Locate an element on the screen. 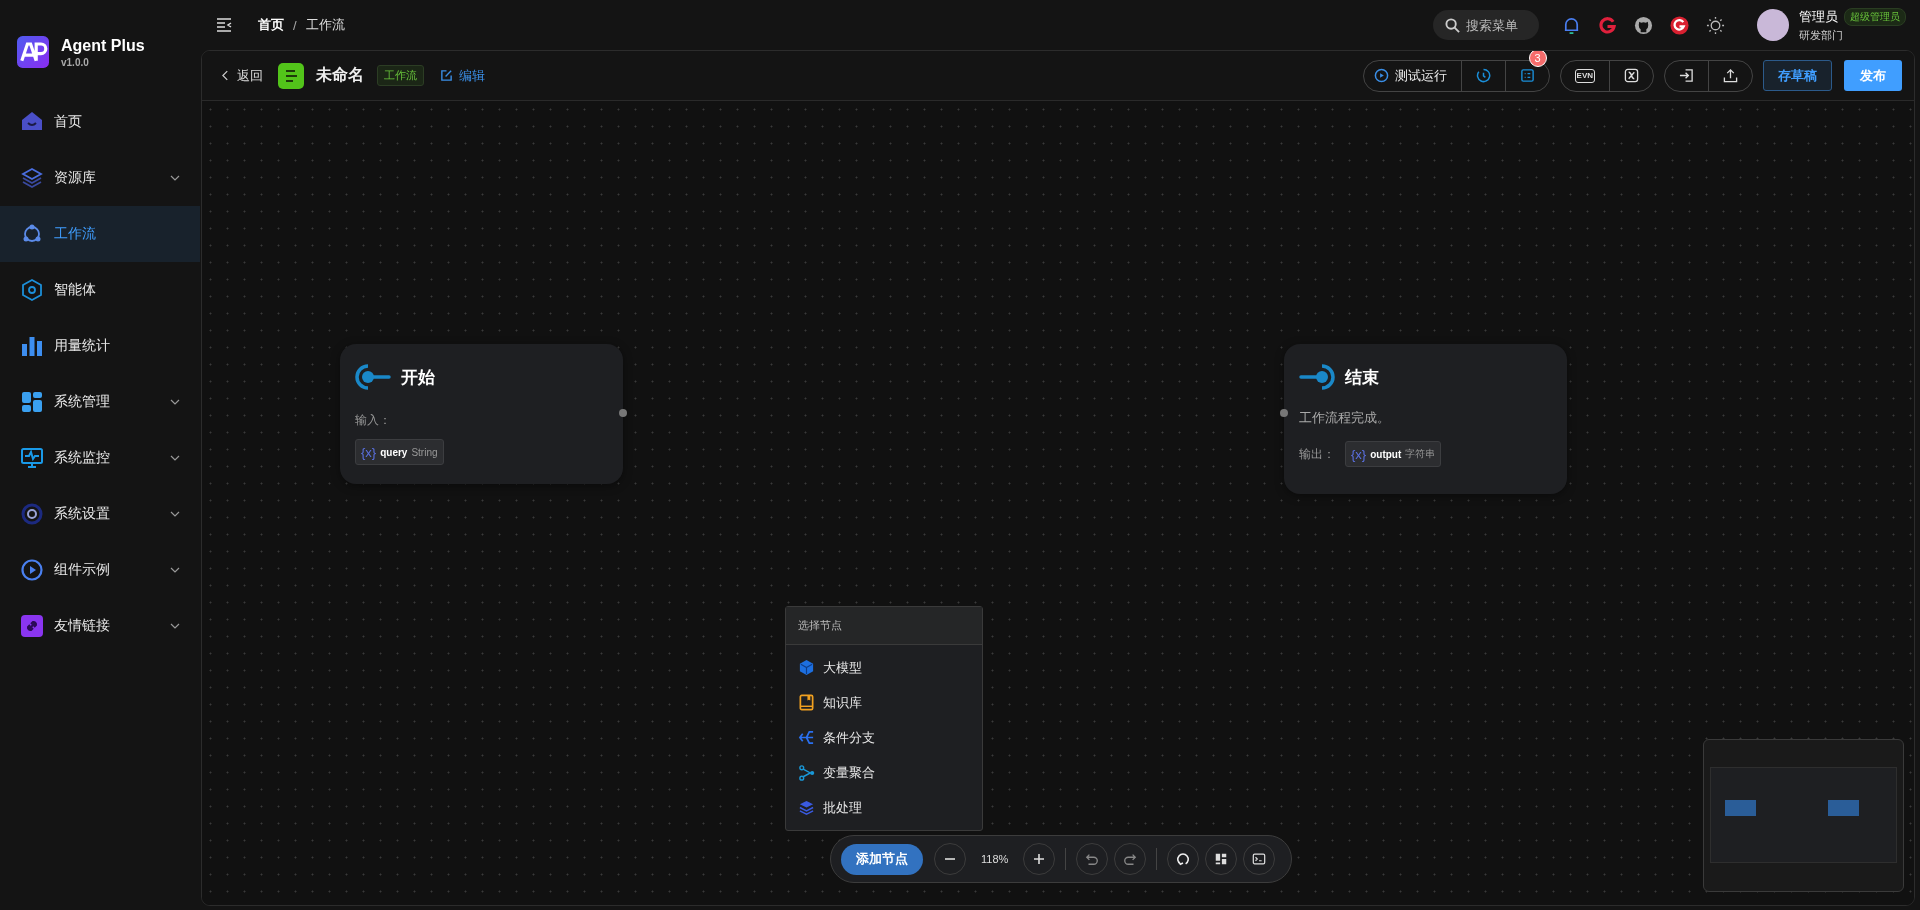  plus-icon is located at coordinates (1039, 859).